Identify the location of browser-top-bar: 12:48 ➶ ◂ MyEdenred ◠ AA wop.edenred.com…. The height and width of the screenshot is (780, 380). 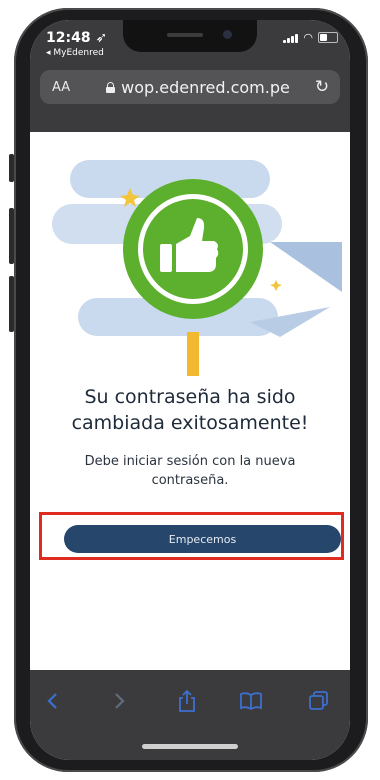
(190, 76).